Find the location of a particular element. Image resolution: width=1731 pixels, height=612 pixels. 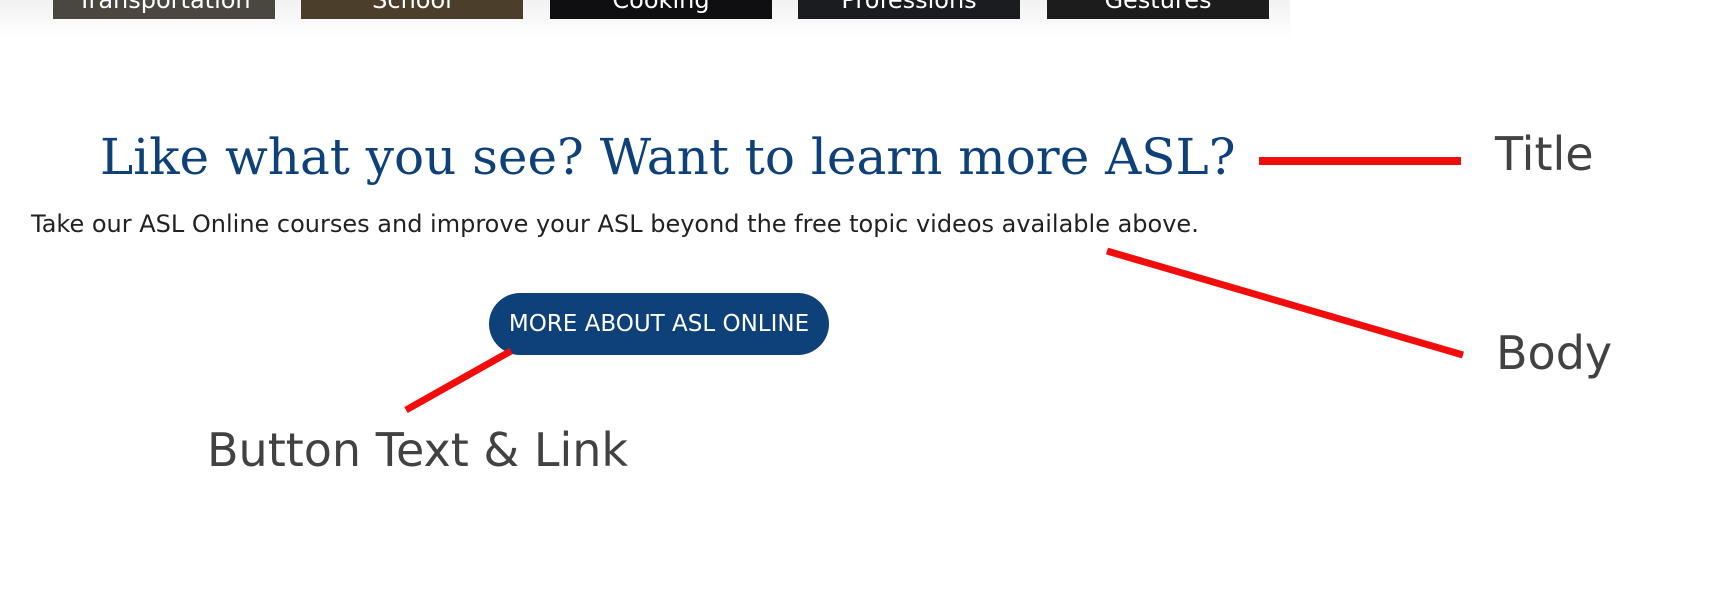

button-annotation-label: Button Text & Link is located at coordinates (418, 450).